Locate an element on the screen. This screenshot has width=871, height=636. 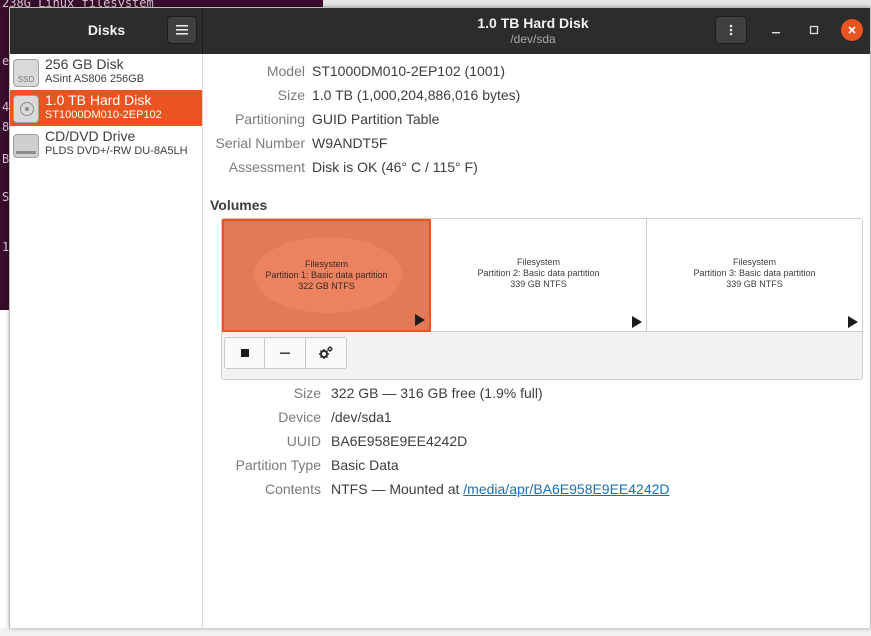
disk-name: CD/DVD Drive is located at coordinates (90, 136).